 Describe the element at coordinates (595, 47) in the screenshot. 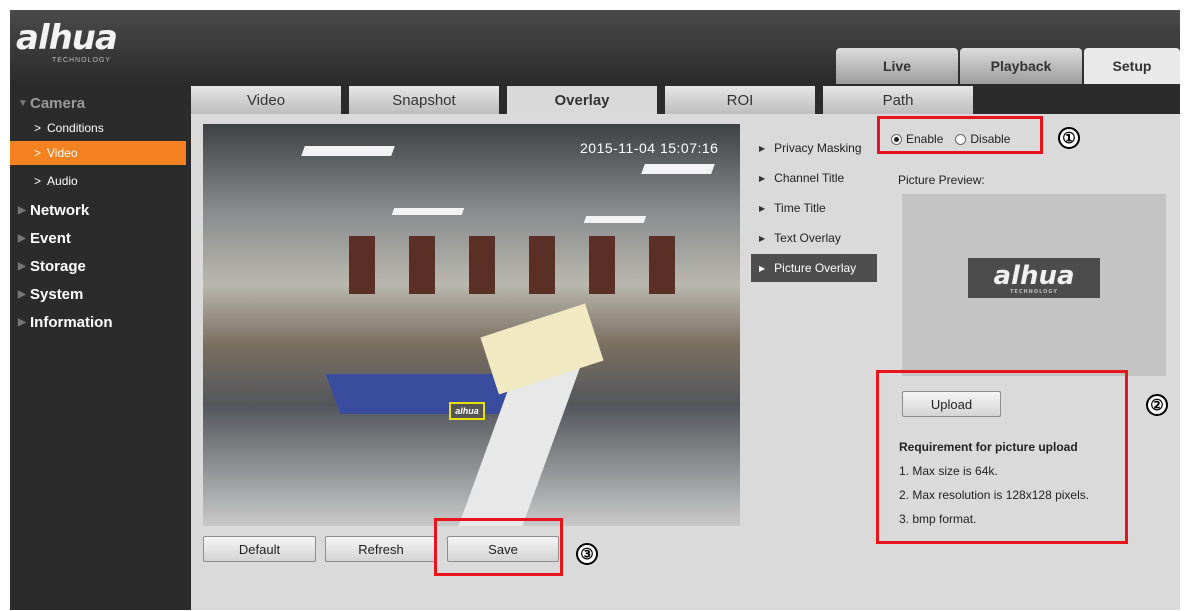

I see `top-header: alhua TECHNOLOGY Live Playback Setup` at that location.